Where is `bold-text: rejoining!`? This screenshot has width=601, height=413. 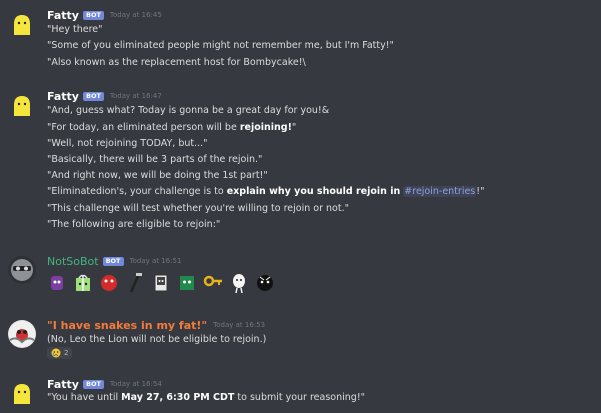 bold-text: rejoining! is located at coordinates (265, 127).